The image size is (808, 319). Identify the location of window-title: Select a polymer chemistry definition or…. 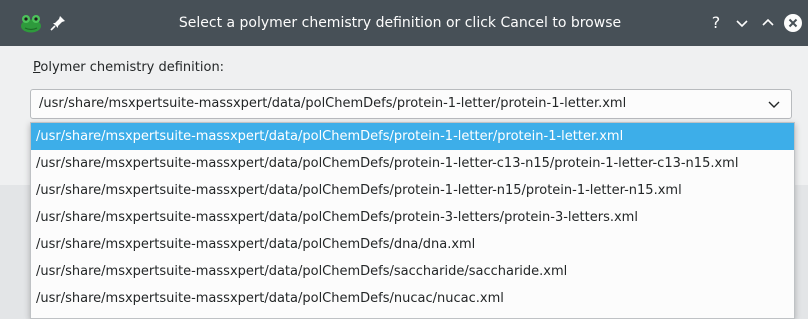
(400, 23).